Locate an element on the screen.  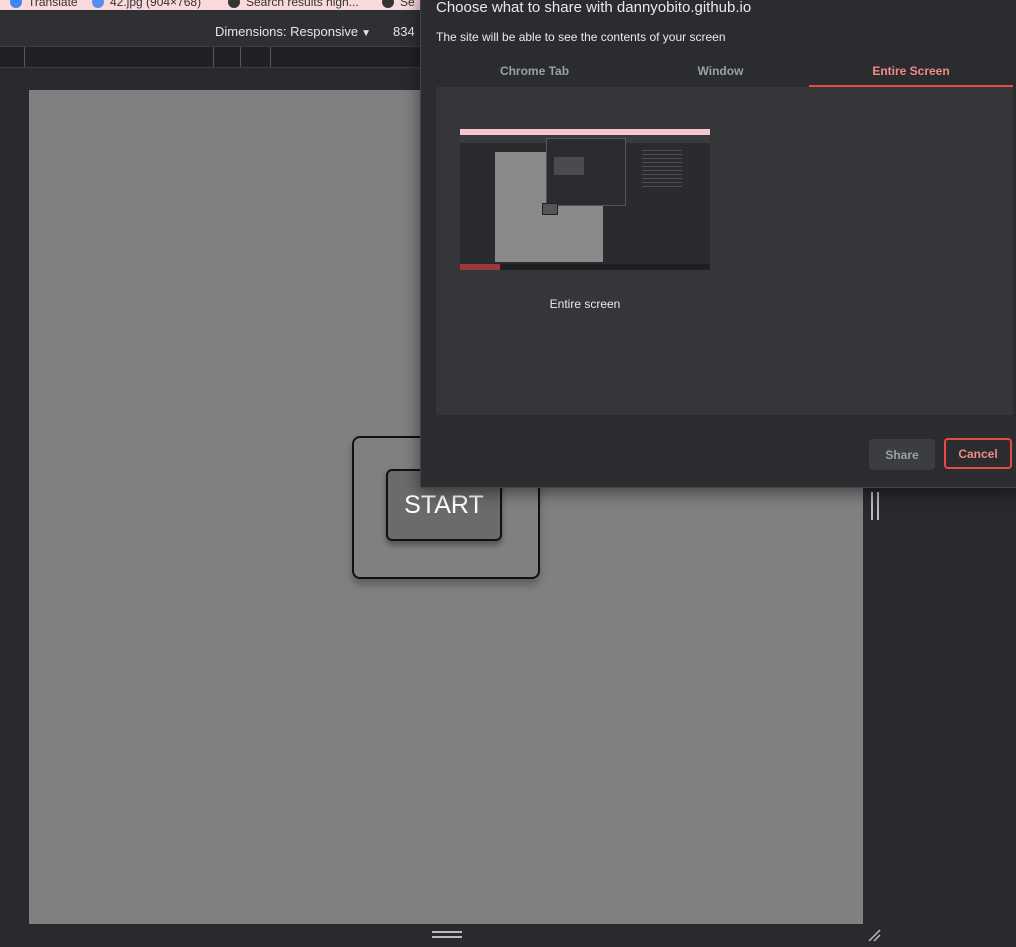
width-input: 834 is located at coordinates (404, 31).